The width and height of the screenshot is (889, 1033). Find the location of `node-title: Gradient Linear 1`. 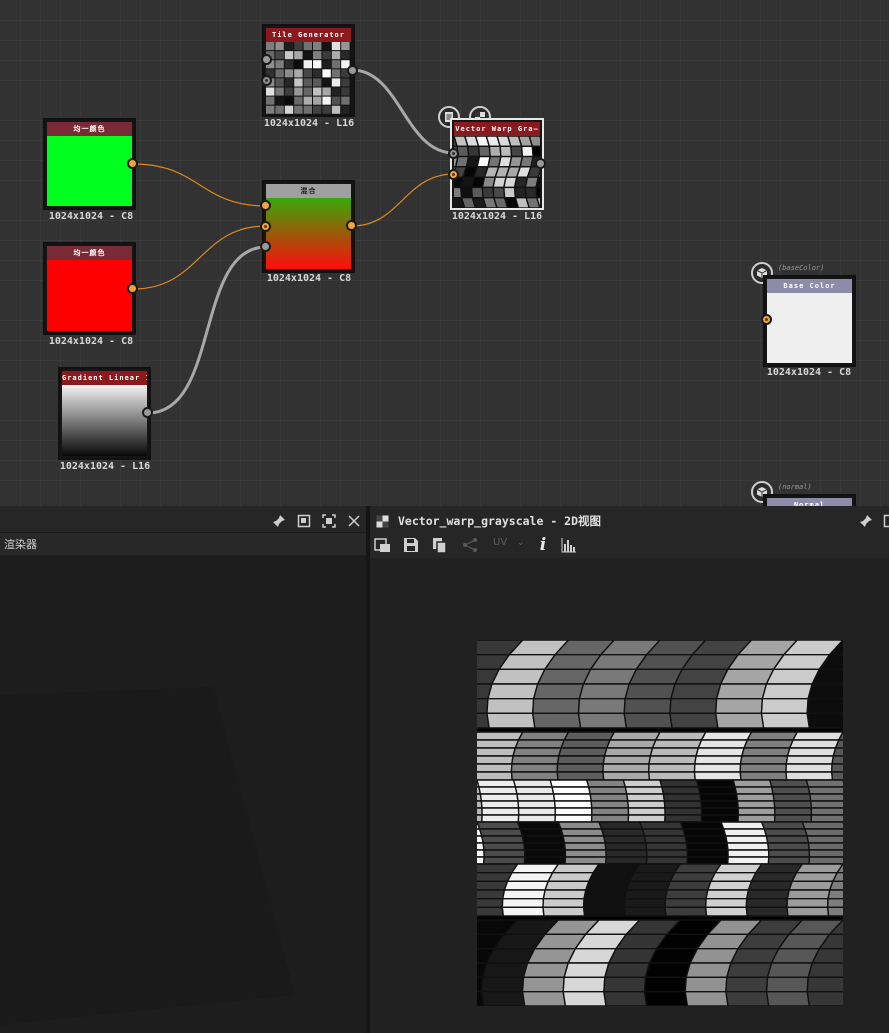

node-title: Gradient Linear 1 is located at coordinates (104, 378).